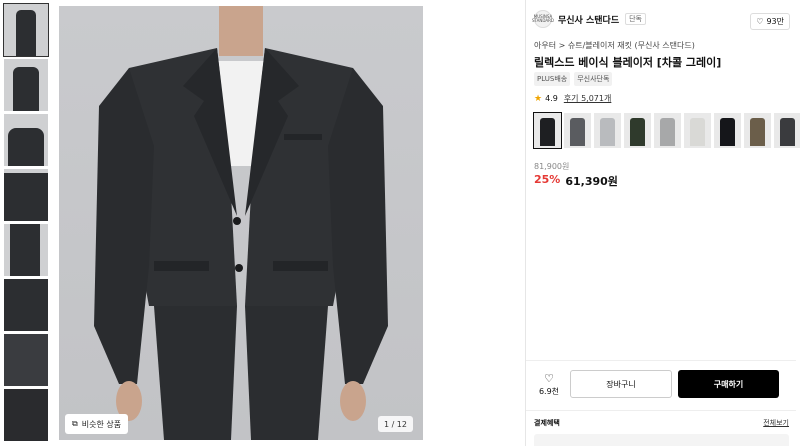  What do you see at coordinates (591, 181) in the screenshot?
I see `final-price: 61,390원` at bounding box center [591, 181].